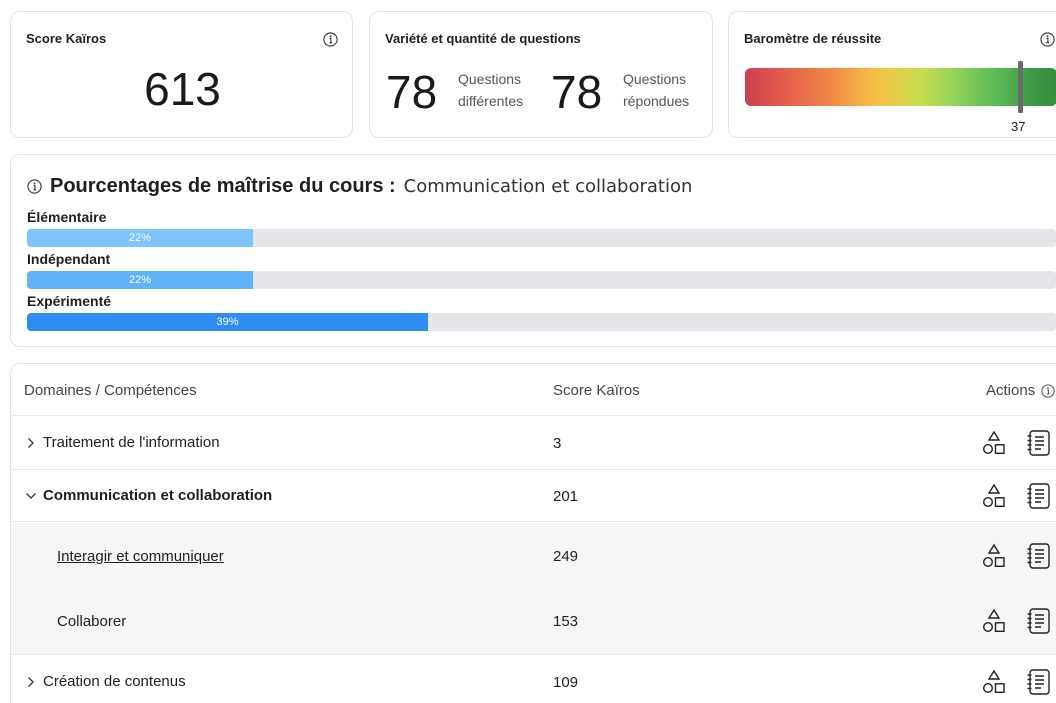 This screenshot has width=1056, height=703. I want to click on row-toggle: Communication et collaboration, so click(148, 495).